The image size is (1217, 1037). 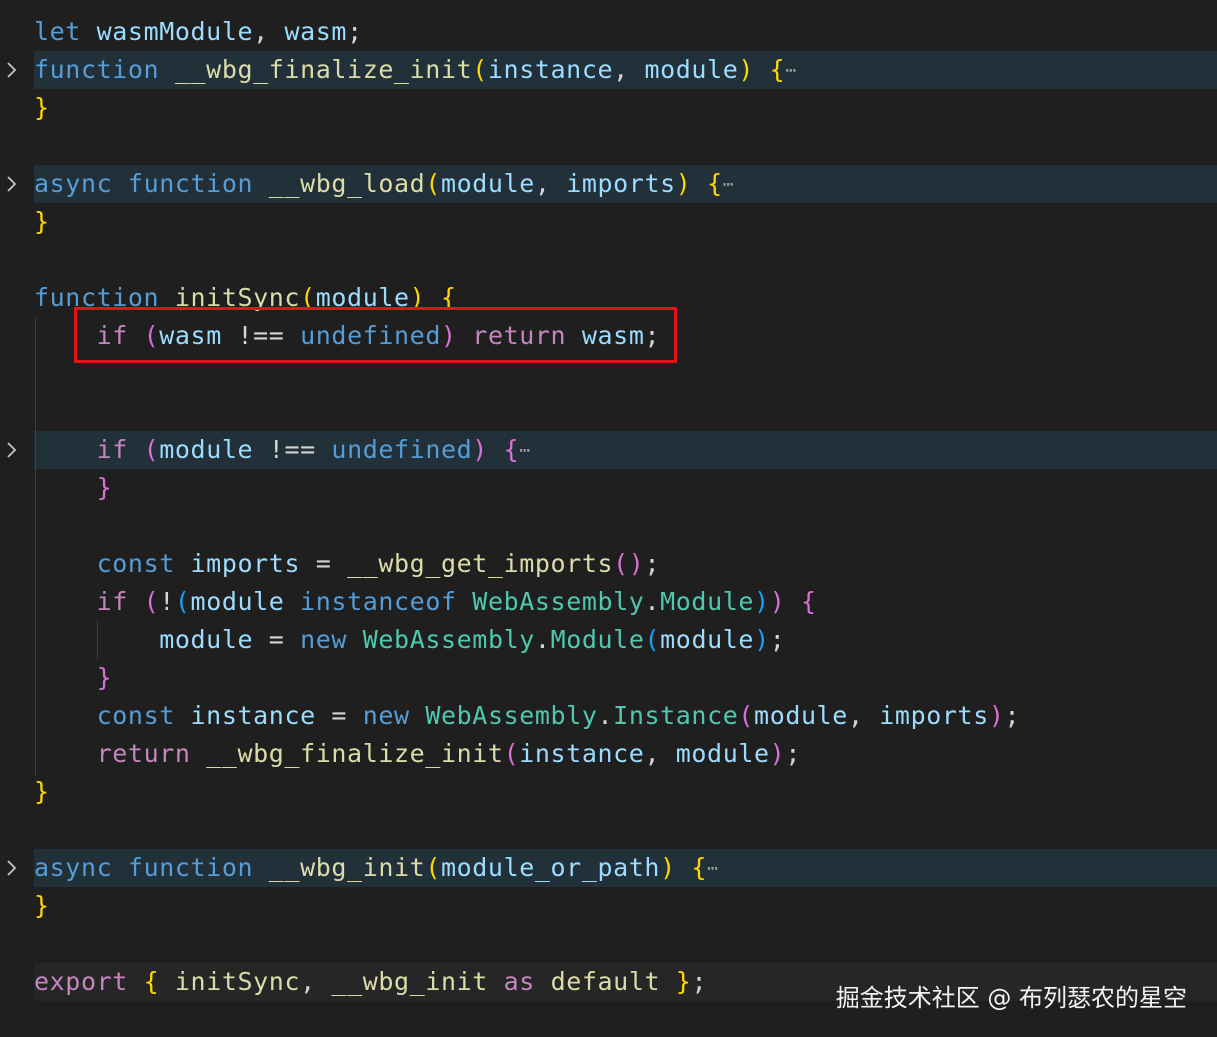 What do you see at coordinates (1011, 998) in the screenshot?
I see `watermark-text: 掘金技术社区 @ 布列瑟农的星空` at bounding box center [1011, 998].